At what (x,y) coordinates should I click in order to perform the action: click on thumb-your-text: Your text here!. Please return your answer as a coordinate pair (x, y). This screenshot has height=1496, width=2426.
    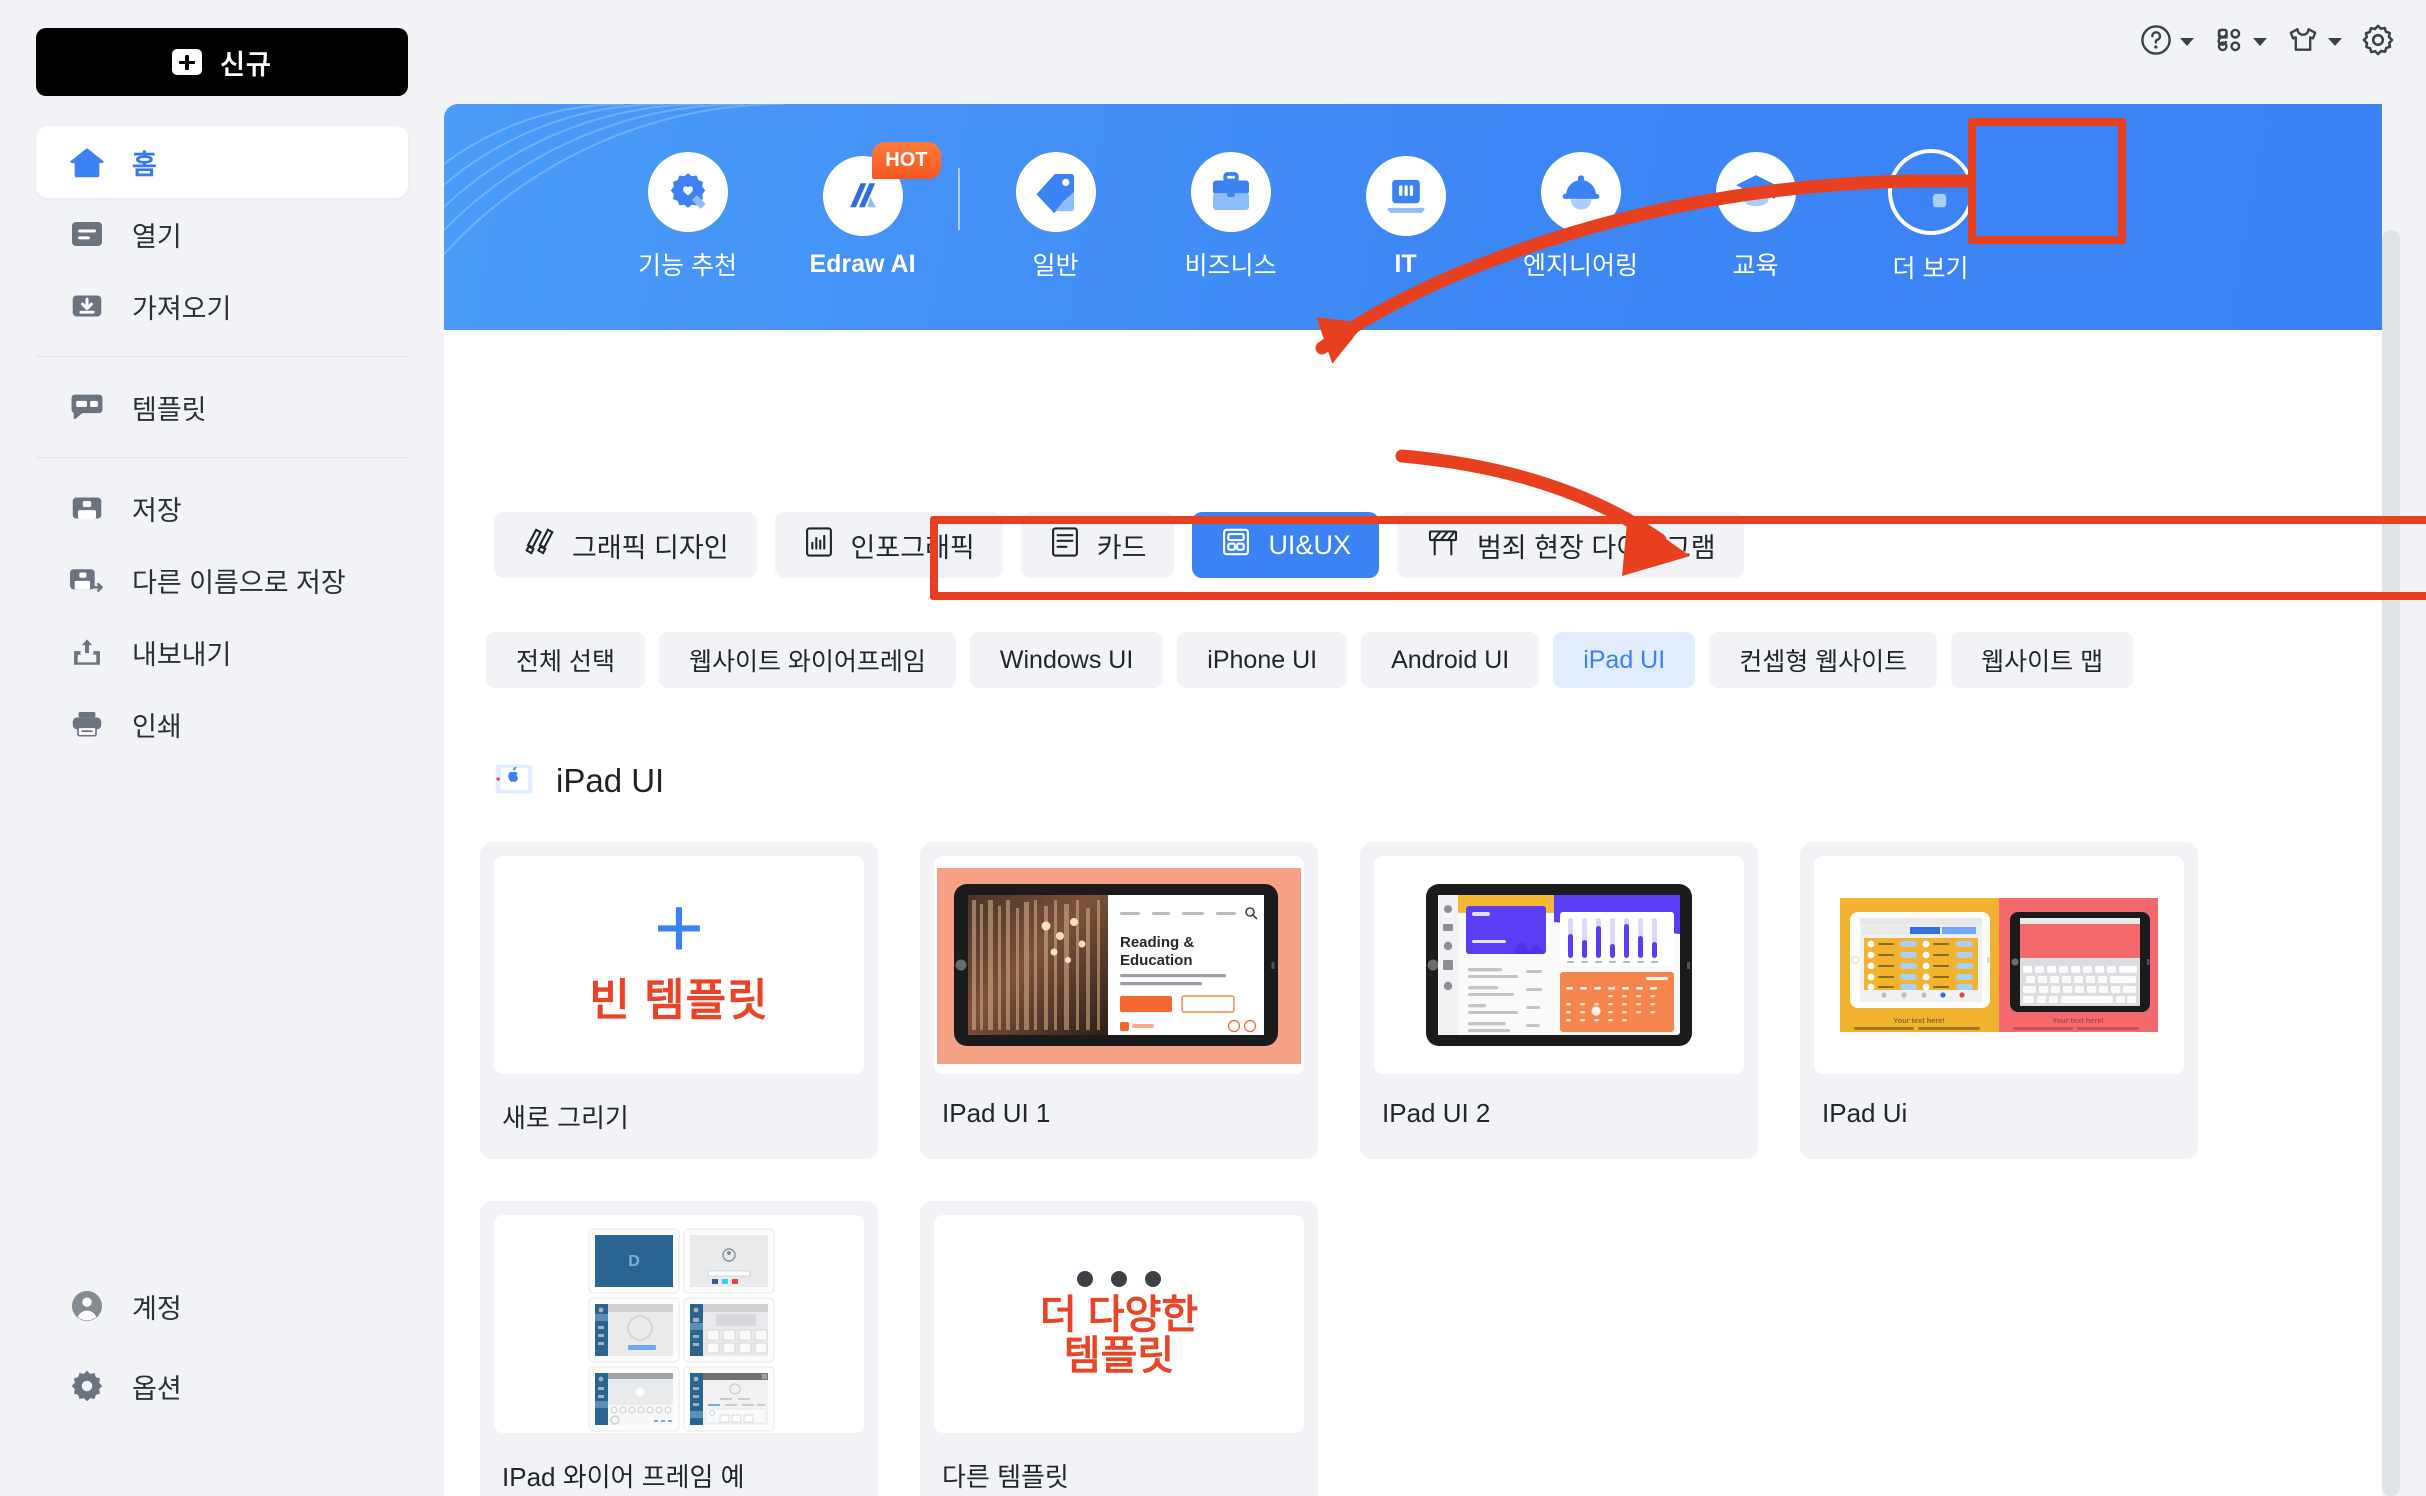
    Looking at the image, I should click on (1919, 1020).